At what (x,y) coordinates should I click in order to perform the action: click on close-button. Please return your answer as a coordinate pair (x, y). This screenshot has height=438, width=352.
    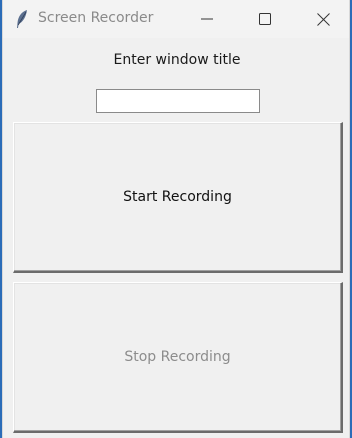
    Looking at the image, I should click on (323, 19).